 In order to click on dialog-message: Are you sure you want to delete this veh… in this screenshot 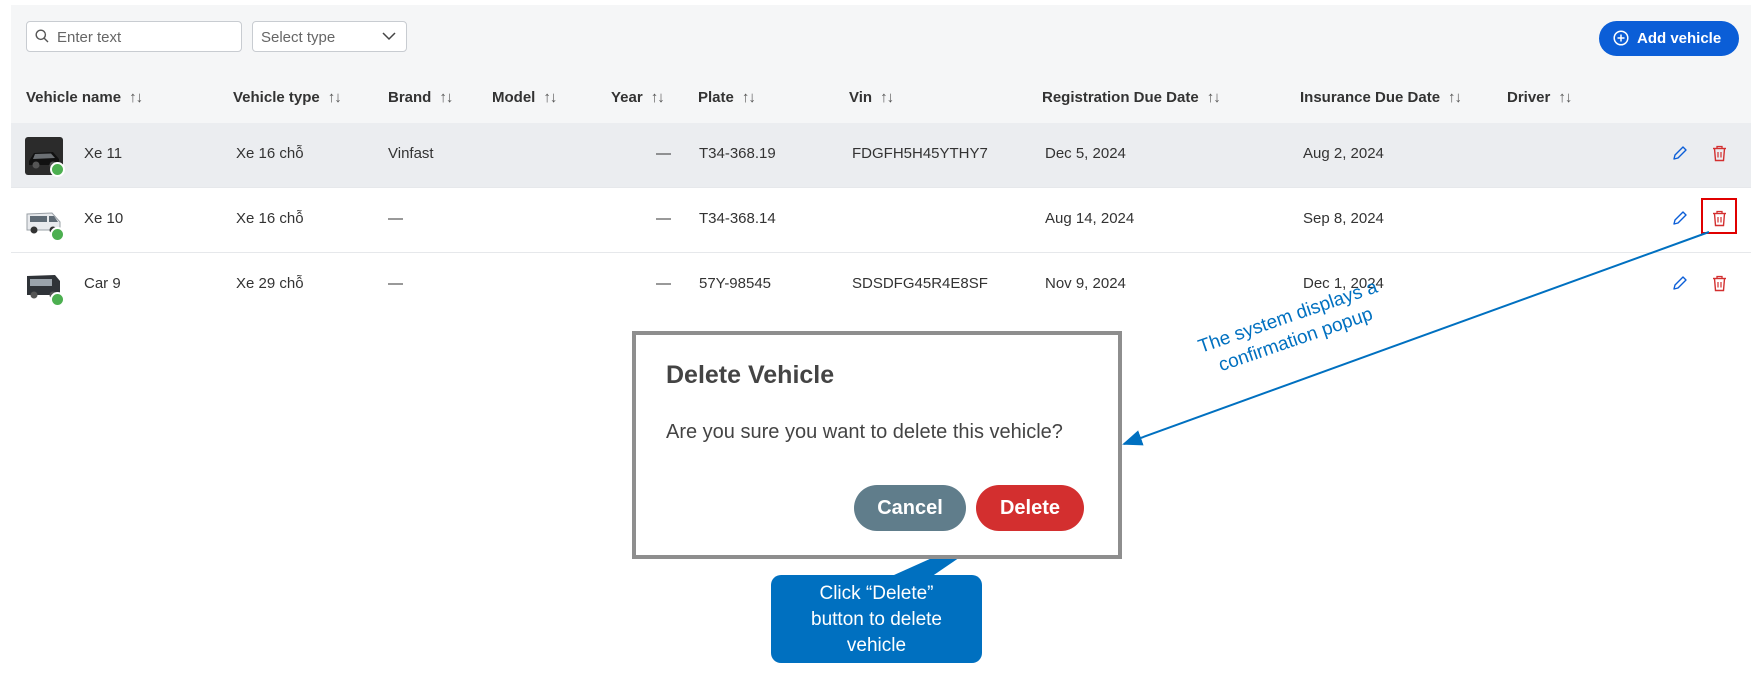, I will do `click(864, 432)`.